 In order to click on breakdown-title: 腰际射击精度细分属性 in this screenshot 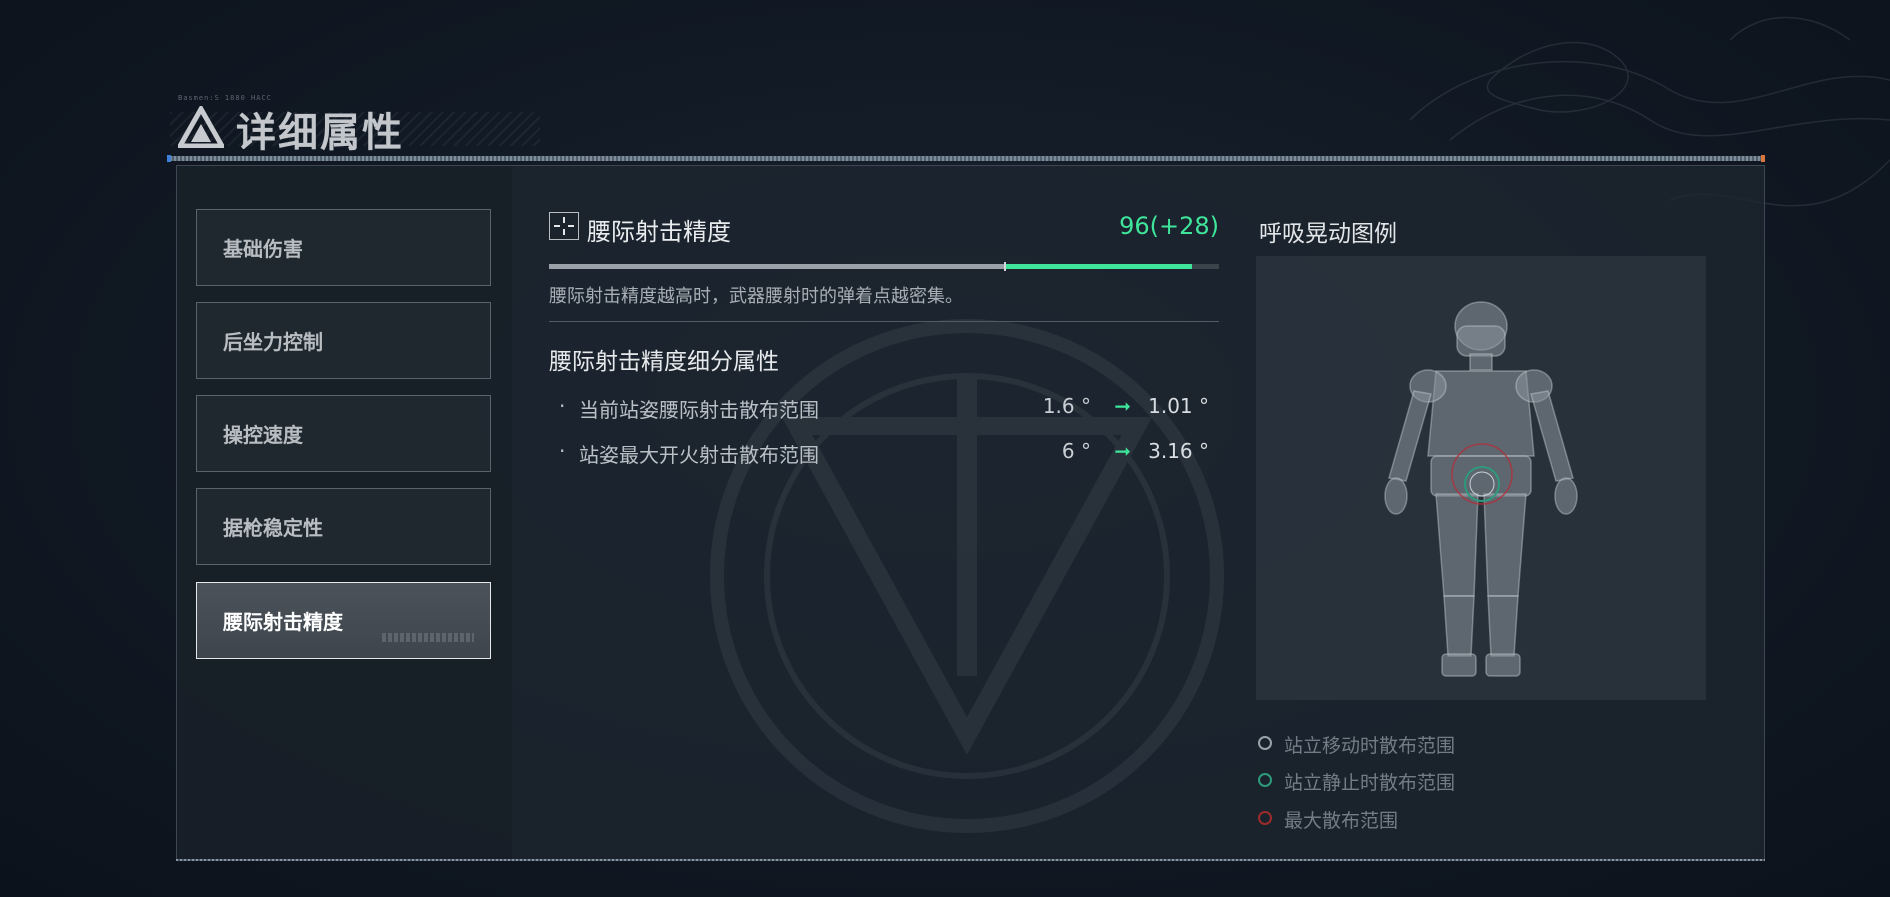, I will do `click(664, 362)`.